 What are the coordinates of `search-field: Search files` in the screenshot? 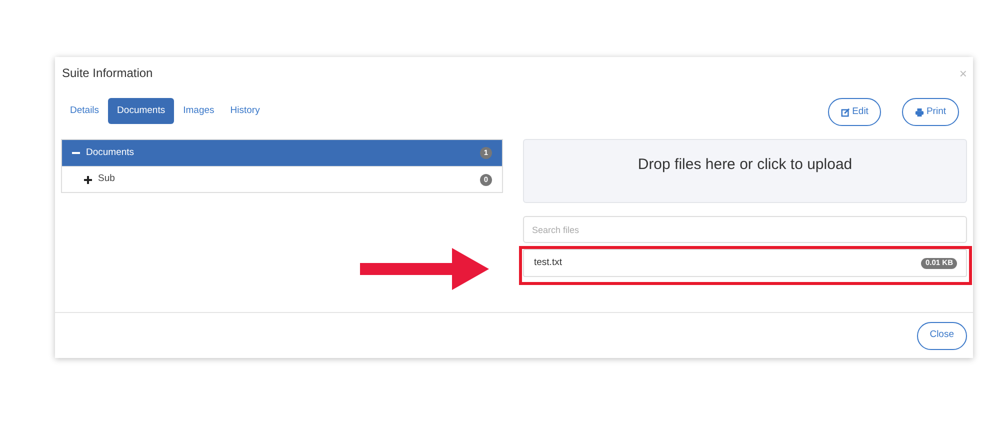 It's located at (745, 229).